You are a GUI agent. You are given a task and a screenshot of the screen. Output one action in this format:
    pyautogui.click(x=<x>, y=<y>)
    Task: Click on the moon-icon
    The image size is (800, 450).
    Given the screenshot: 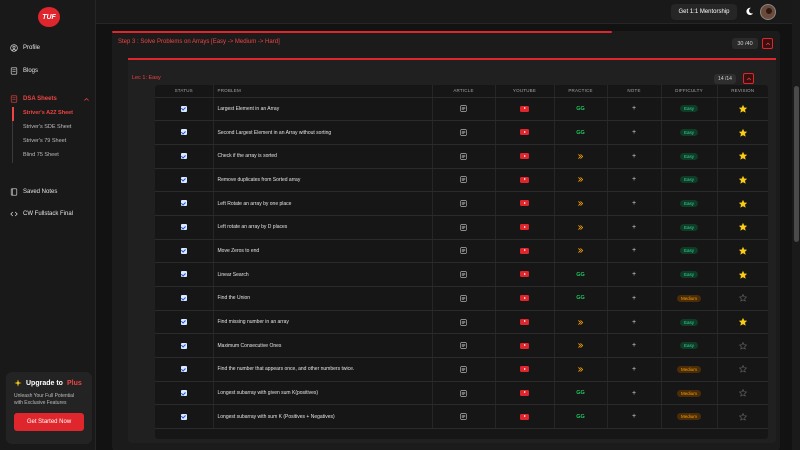 What is the action you would take?
    pyautogui.click(x=749, y=11)
    